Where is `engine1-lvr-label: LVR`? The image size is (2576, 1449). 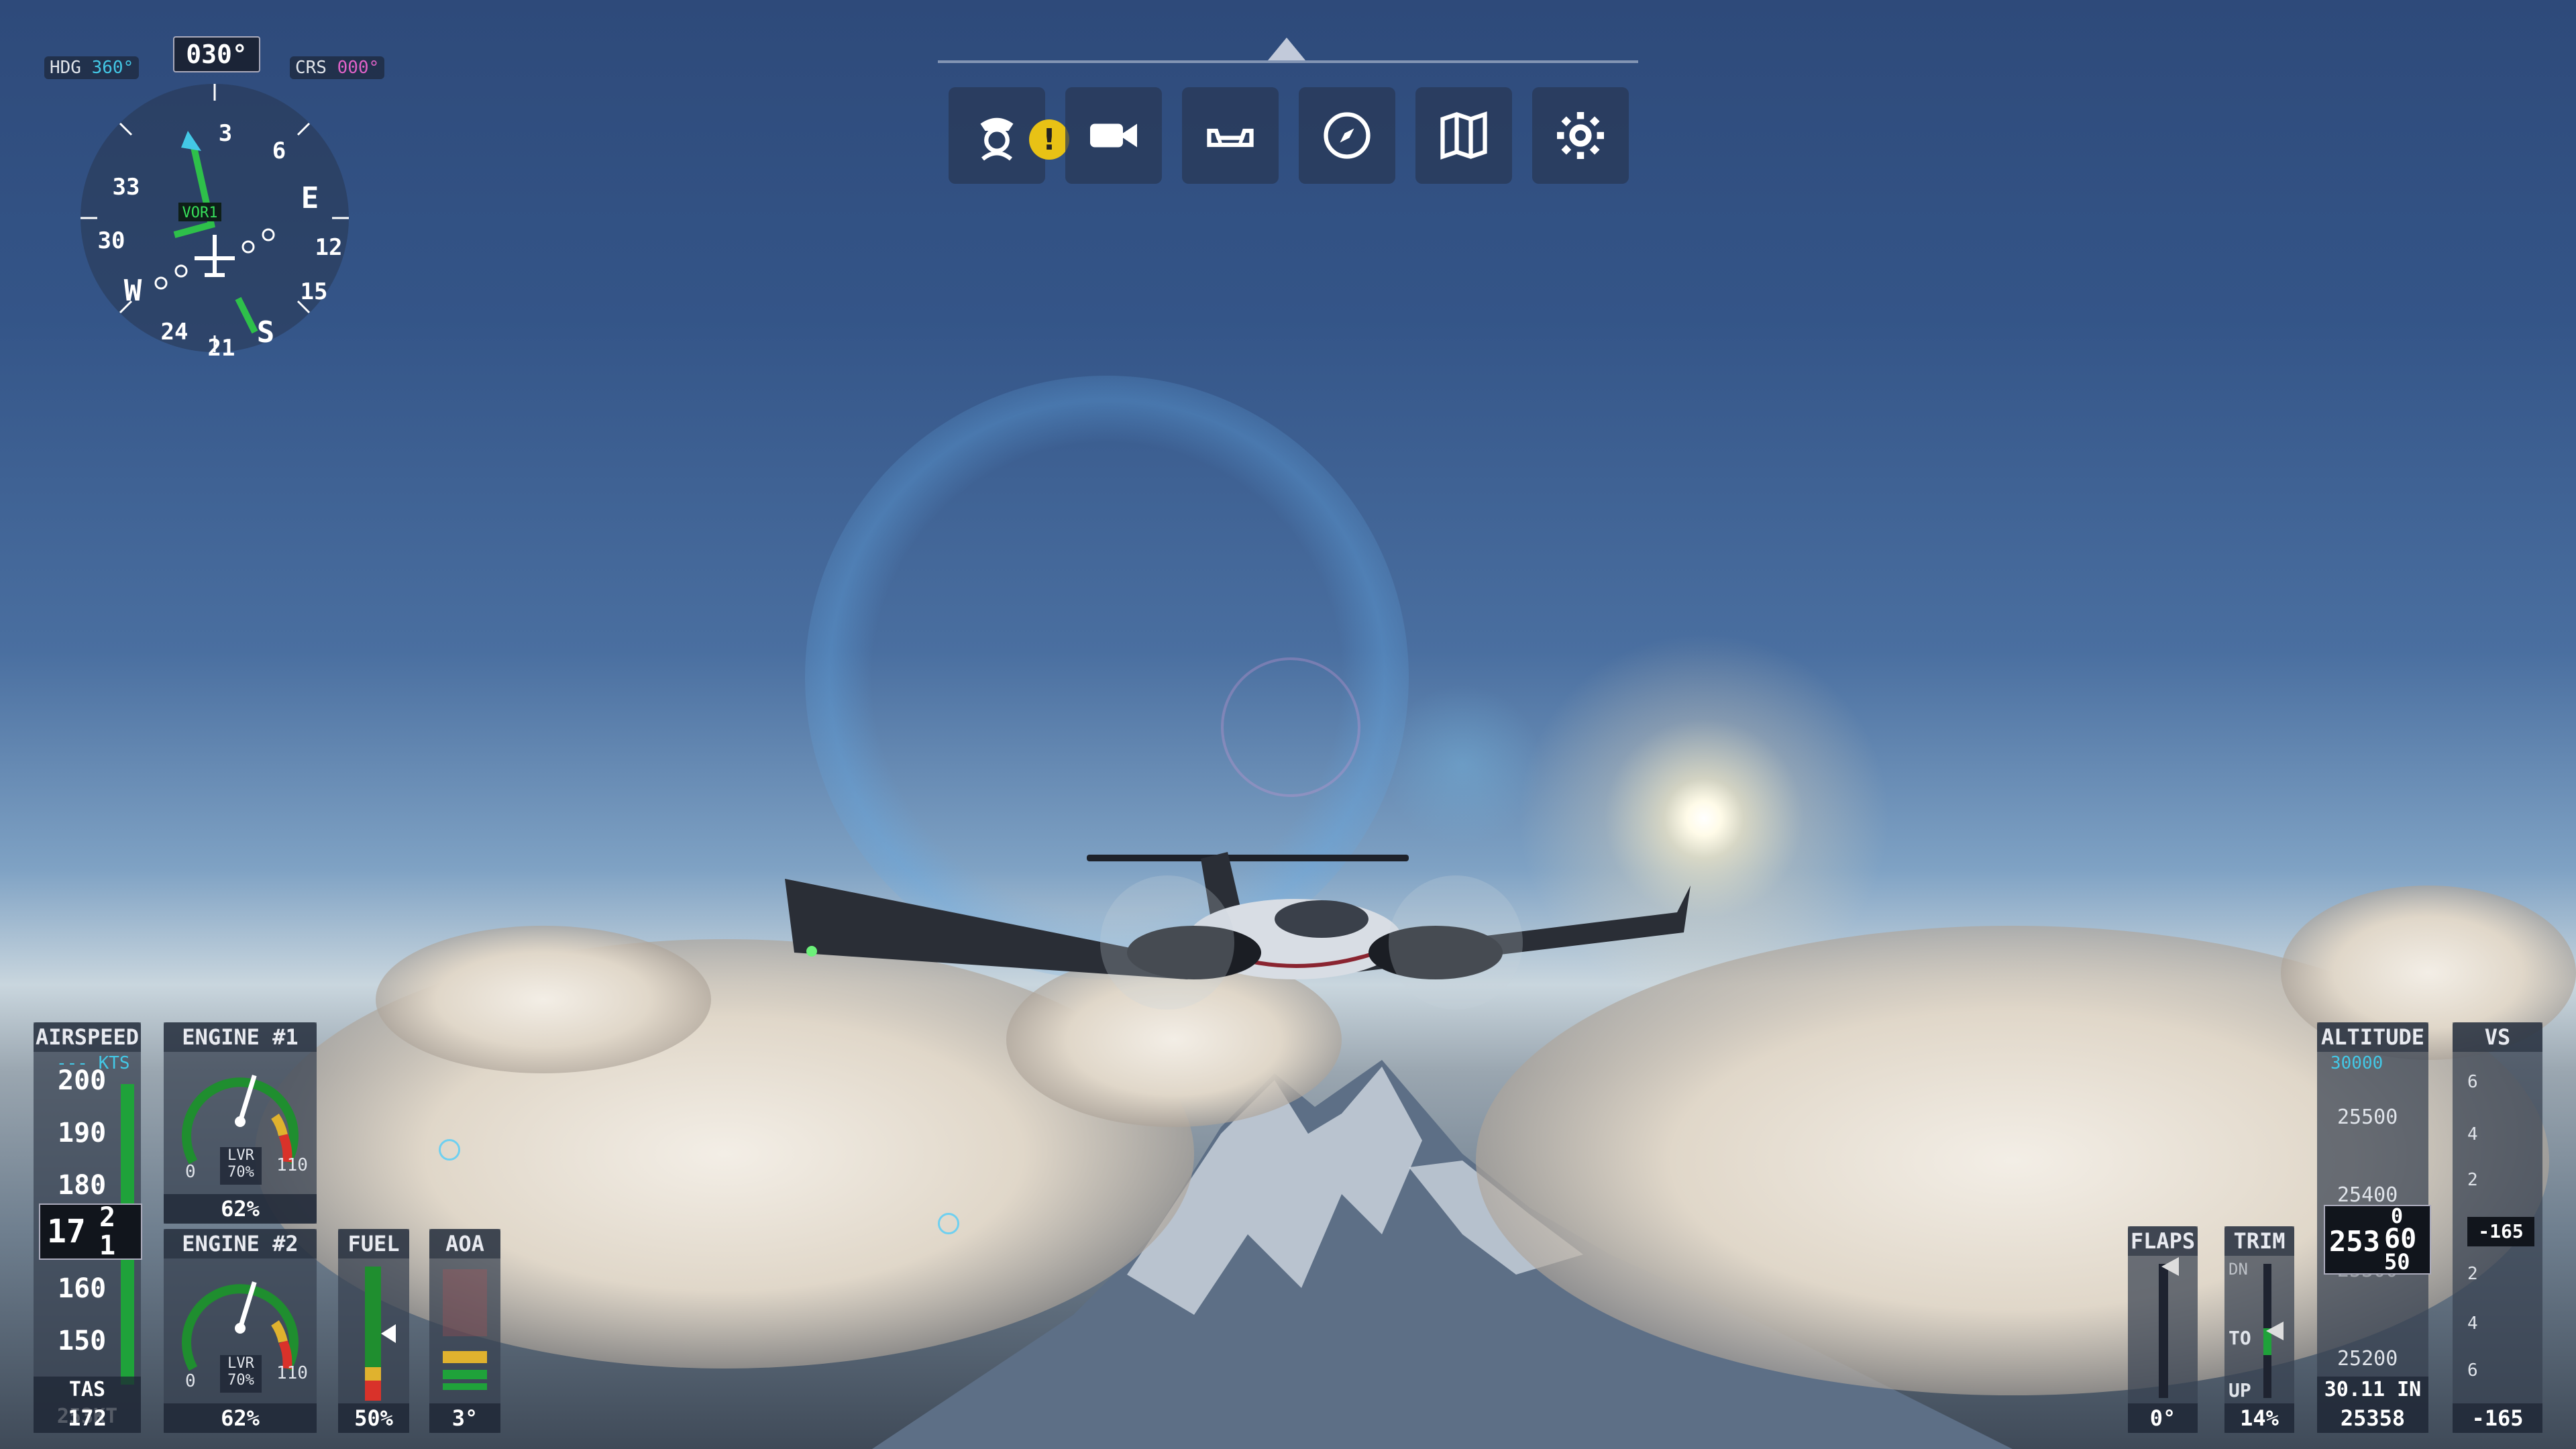
engine1-lvr-label: LVR is located at coordinates (240, 1155).